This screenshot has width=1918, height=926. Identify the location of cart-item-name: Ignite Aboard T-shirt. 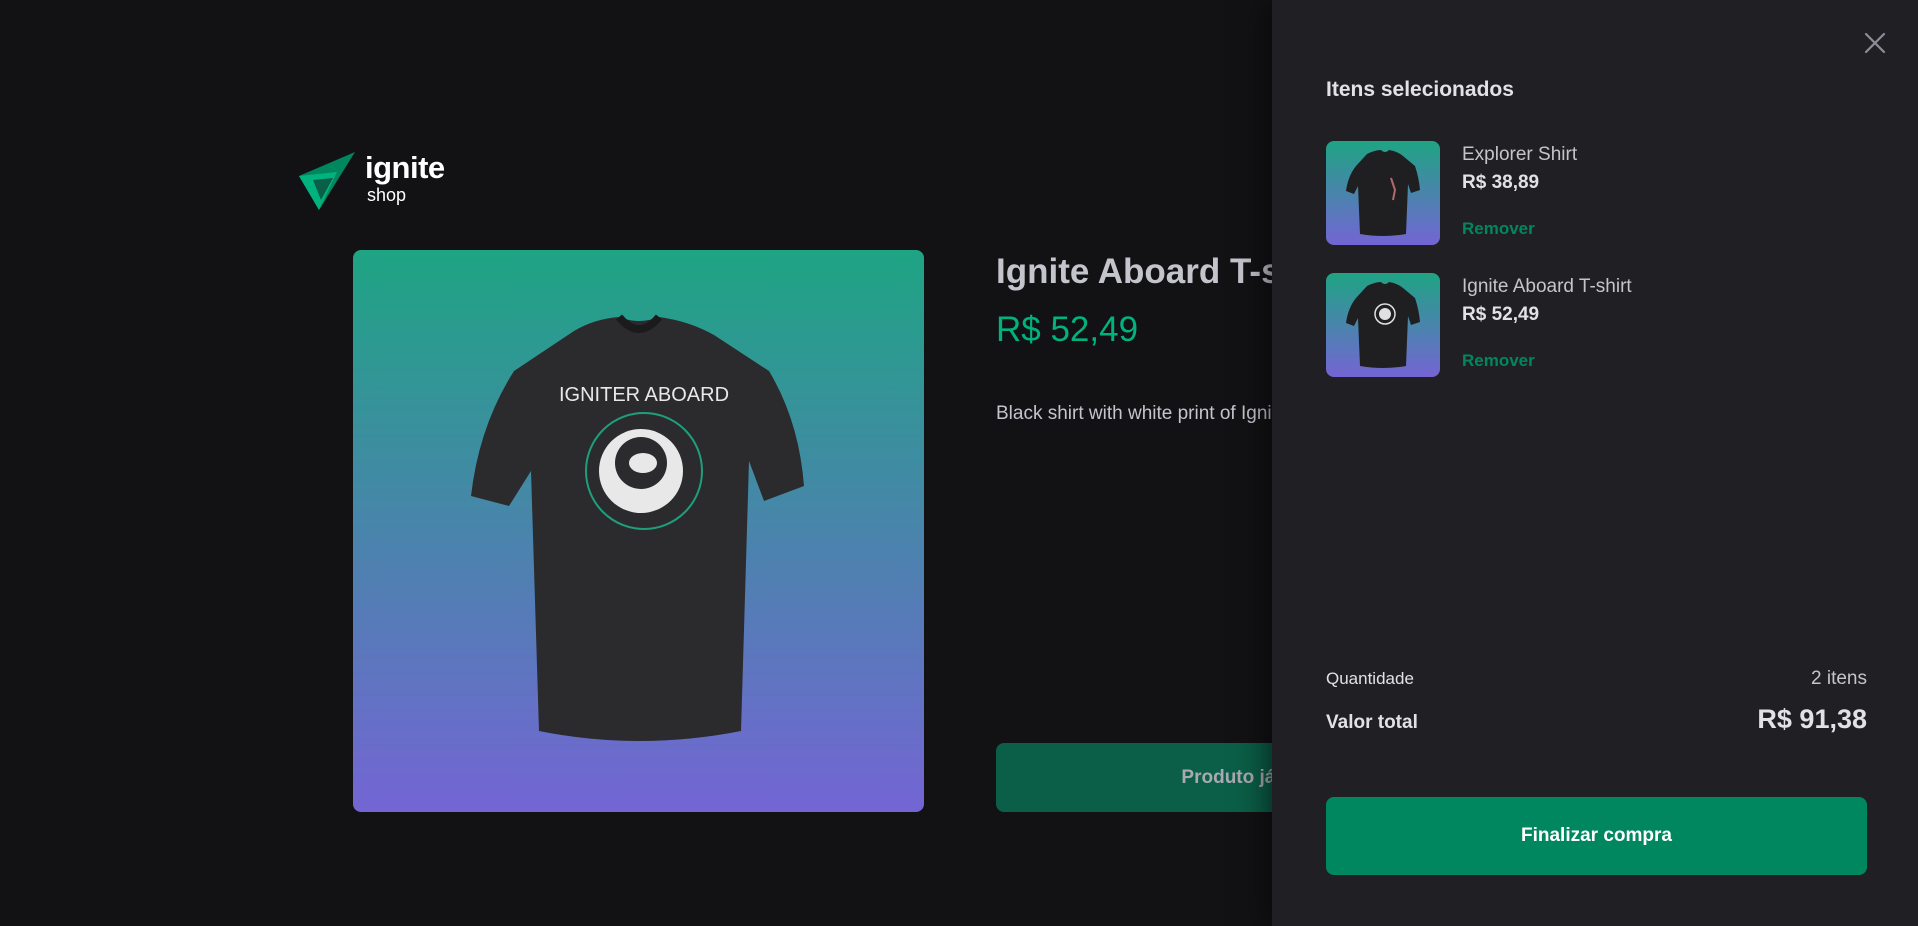
(1547, 286).